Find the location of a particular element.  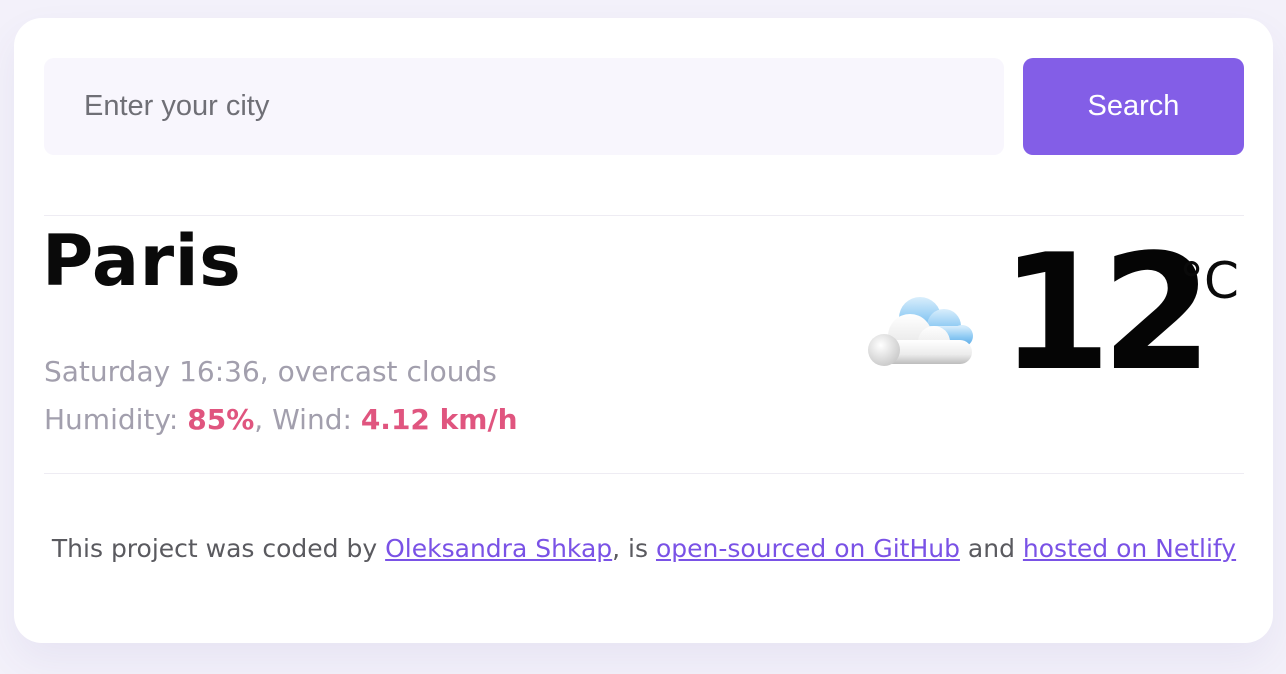

footer-text-and: and is located at coordinates (991, 548).